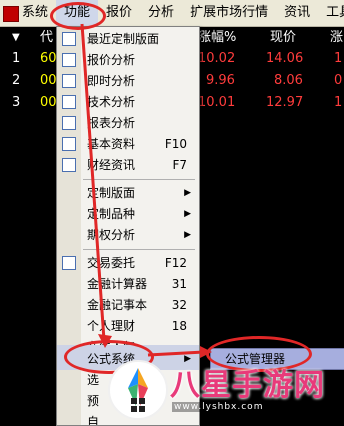  I want to click on menu-bar: 系统 功能 报价 分析 扩展市场行情 资讯 工具, so click(172, 13).